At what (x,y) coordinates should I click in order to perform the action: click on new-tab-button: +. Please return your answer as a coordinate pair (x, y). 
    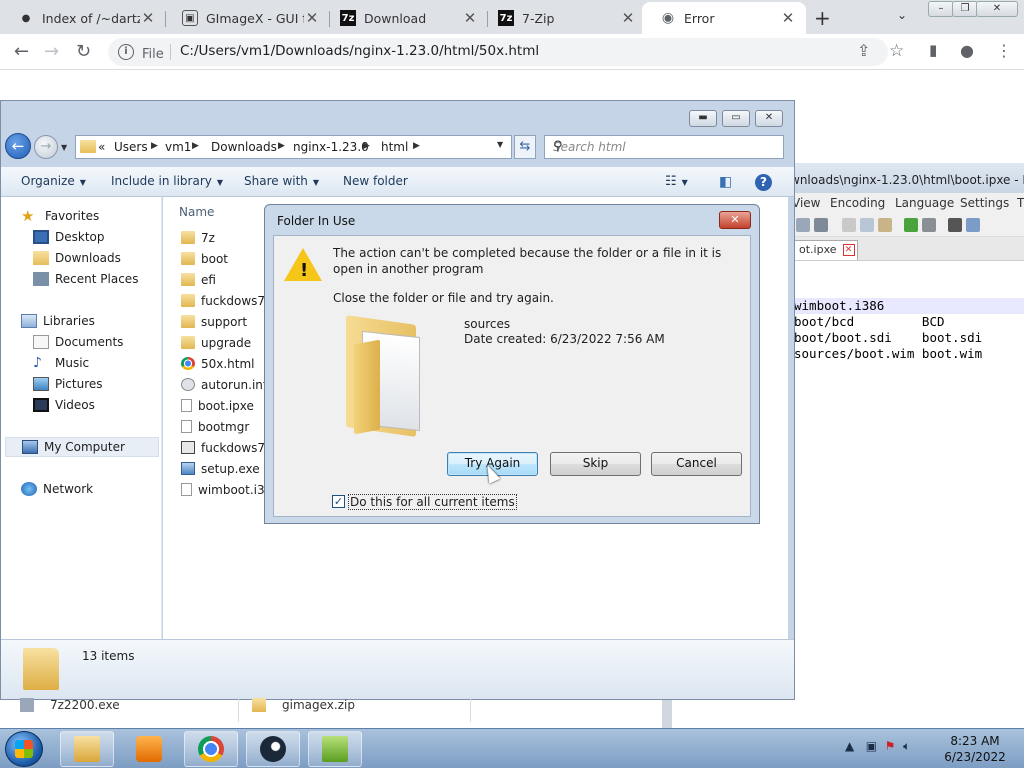
    Looking at the image, I should click on (822, 18).